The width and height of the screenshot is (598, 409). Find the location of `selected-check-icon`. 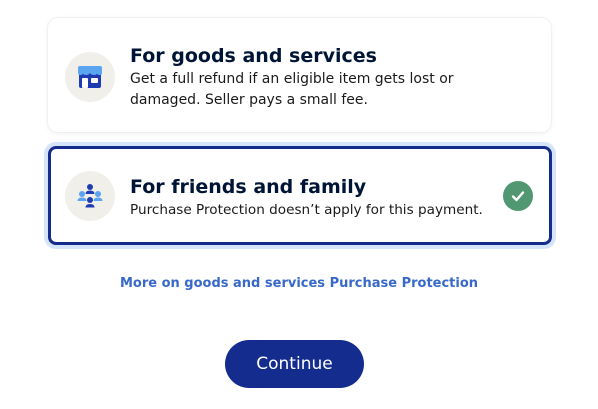

selected-check-icon is located at coordinates (518, 196).